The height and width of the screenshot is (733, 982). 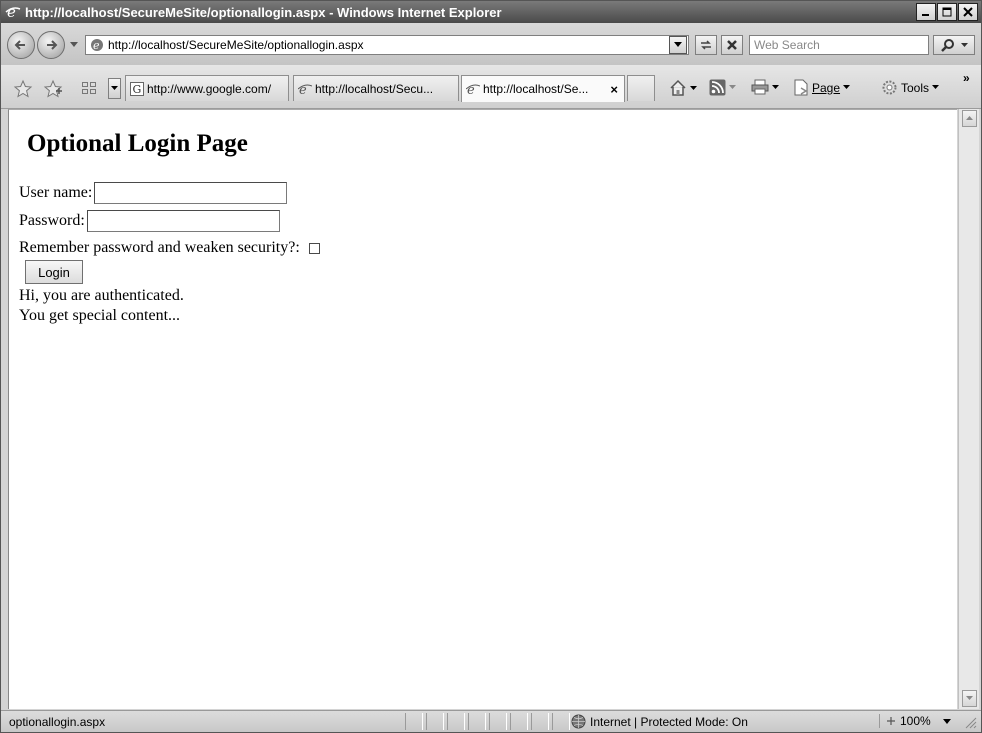 I want to click on security-zone: Internet | Protected Mode: On, so click(x=659, y=721).